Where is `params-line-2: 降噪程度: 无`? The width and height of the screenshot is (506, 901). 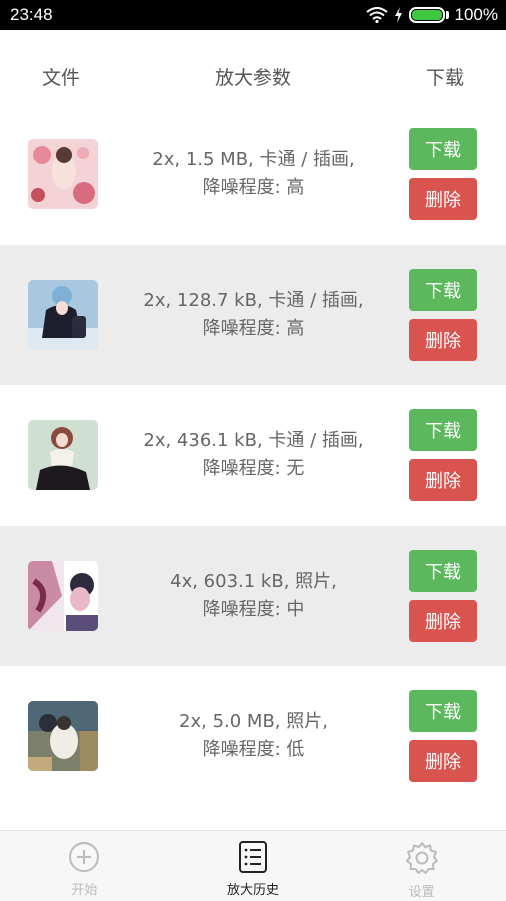
params-line-2: 降噪程度: 无 is located at coordinates (253, 468).